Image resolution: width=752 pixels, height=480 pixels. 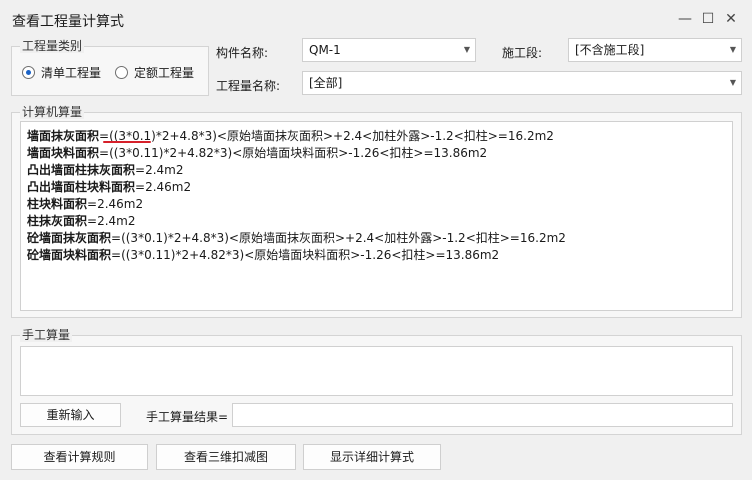 What do you see at coordinates (372, 457) in the screenshot?
I see `show-detail-formula-button: 显示详细计算式` at bounding box center [372, 457].